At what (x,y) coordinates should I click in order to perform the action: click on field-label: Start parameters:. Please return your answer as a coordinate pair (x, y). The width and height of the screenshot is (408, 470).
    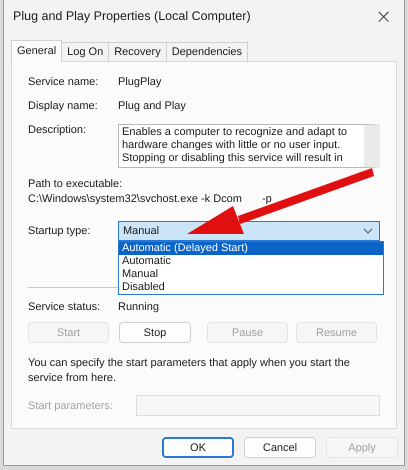
    Looking at the image, I should click on (71, 406).